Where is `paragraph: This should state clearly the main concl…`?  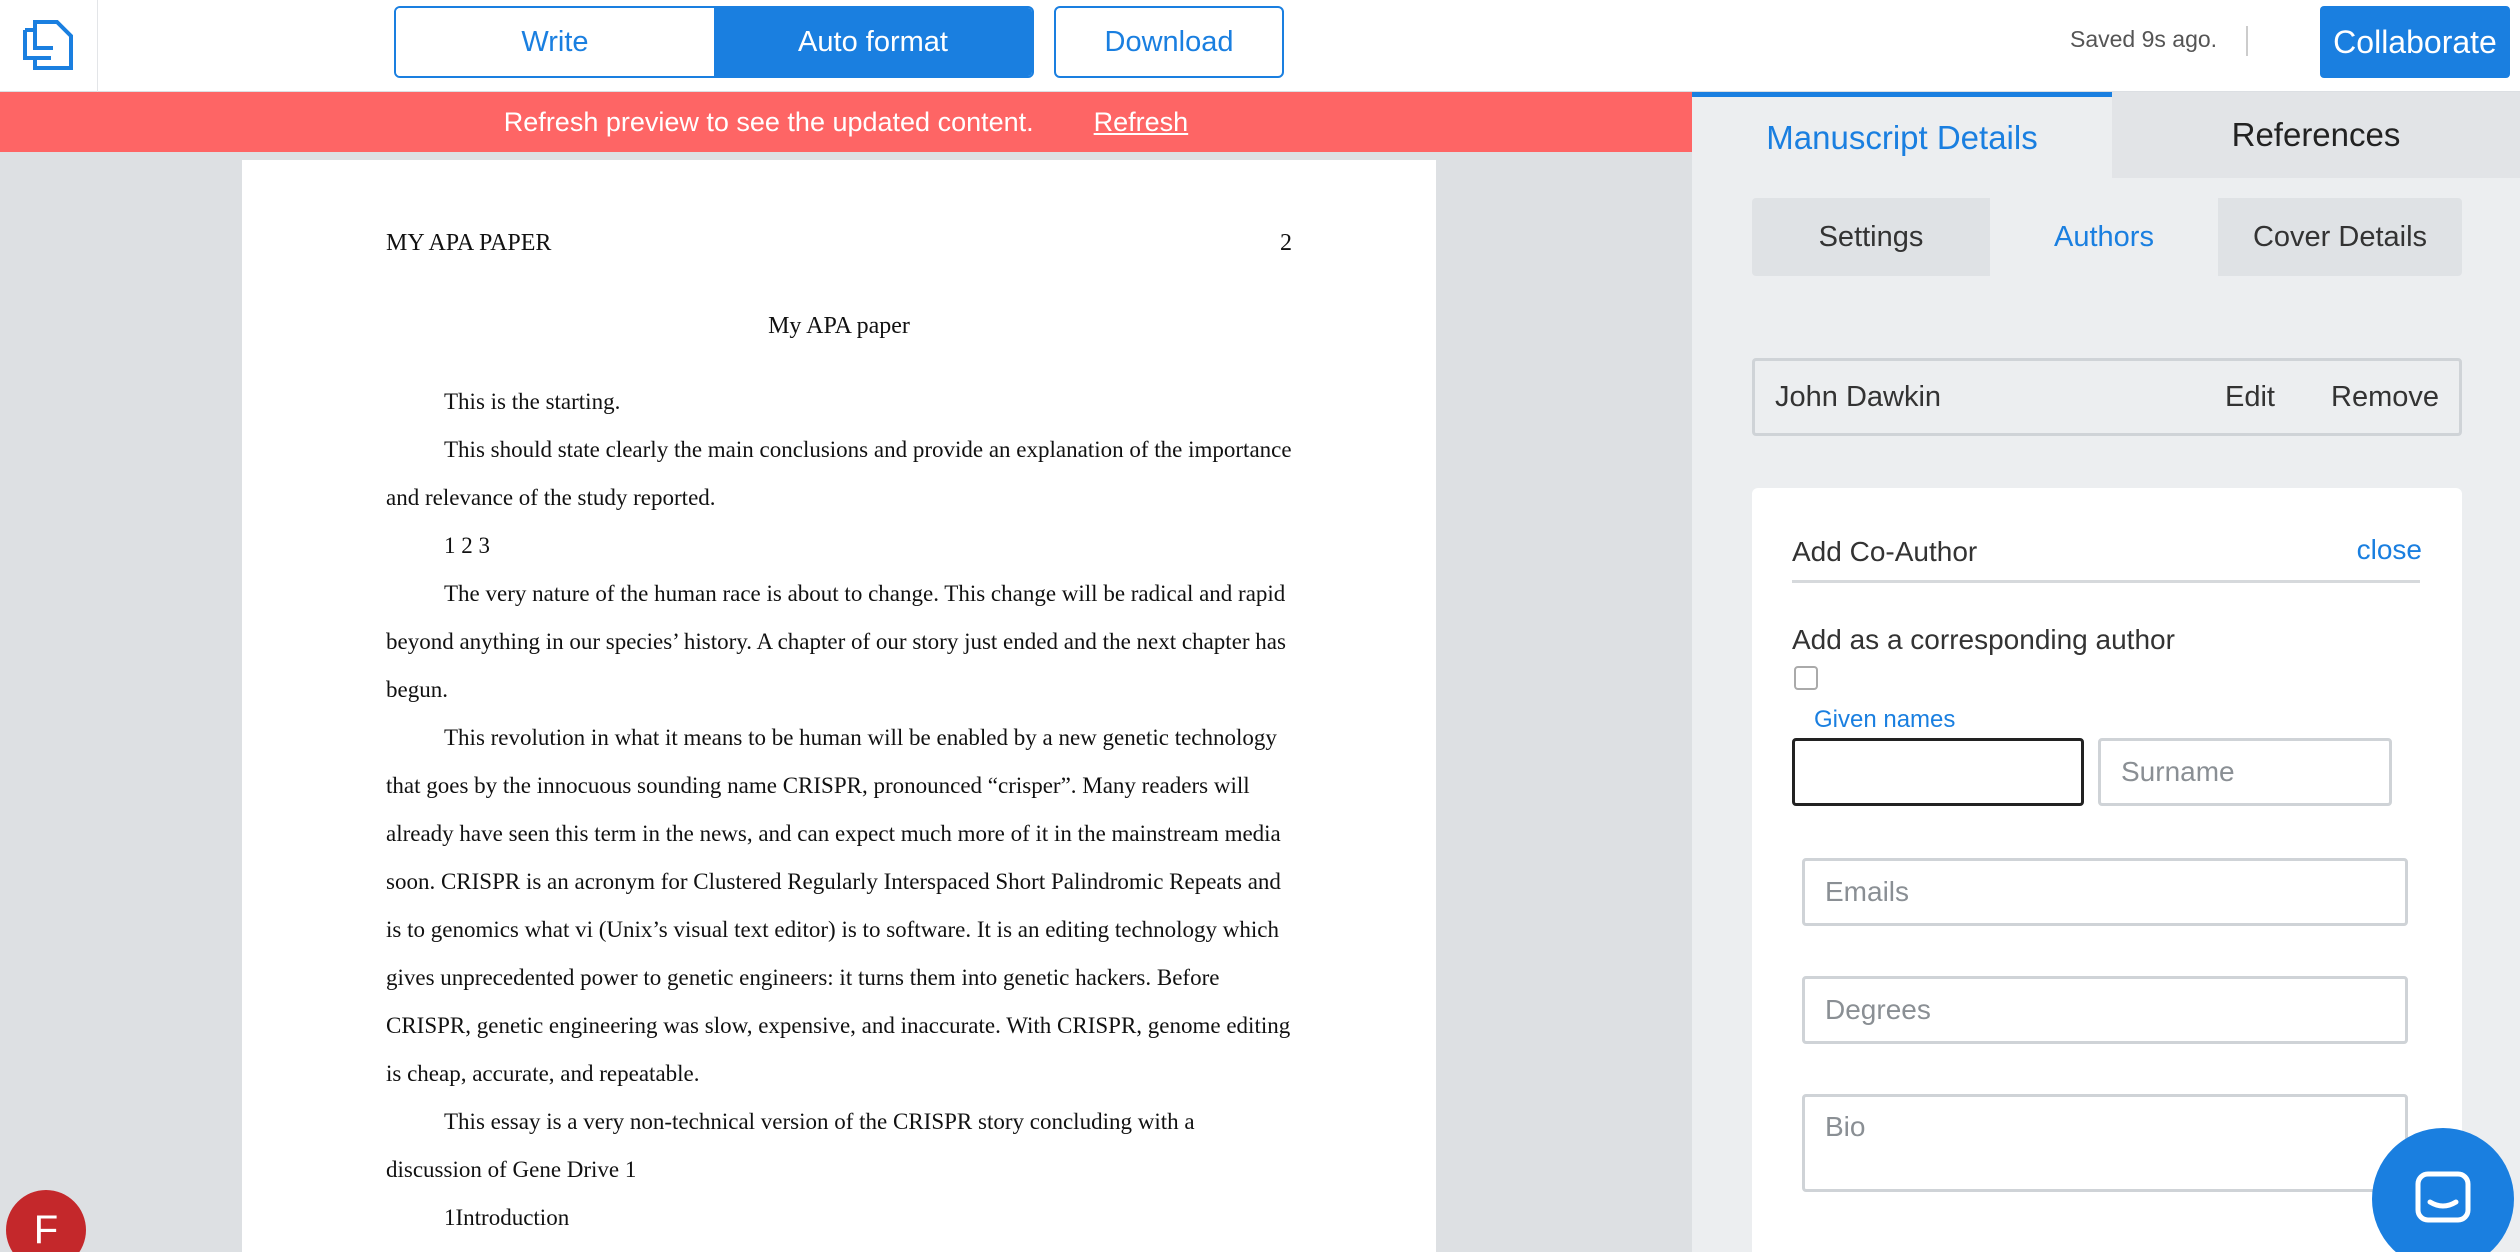 paragraph: This should state clearly the main concl… is located at coordinates (839, 473).